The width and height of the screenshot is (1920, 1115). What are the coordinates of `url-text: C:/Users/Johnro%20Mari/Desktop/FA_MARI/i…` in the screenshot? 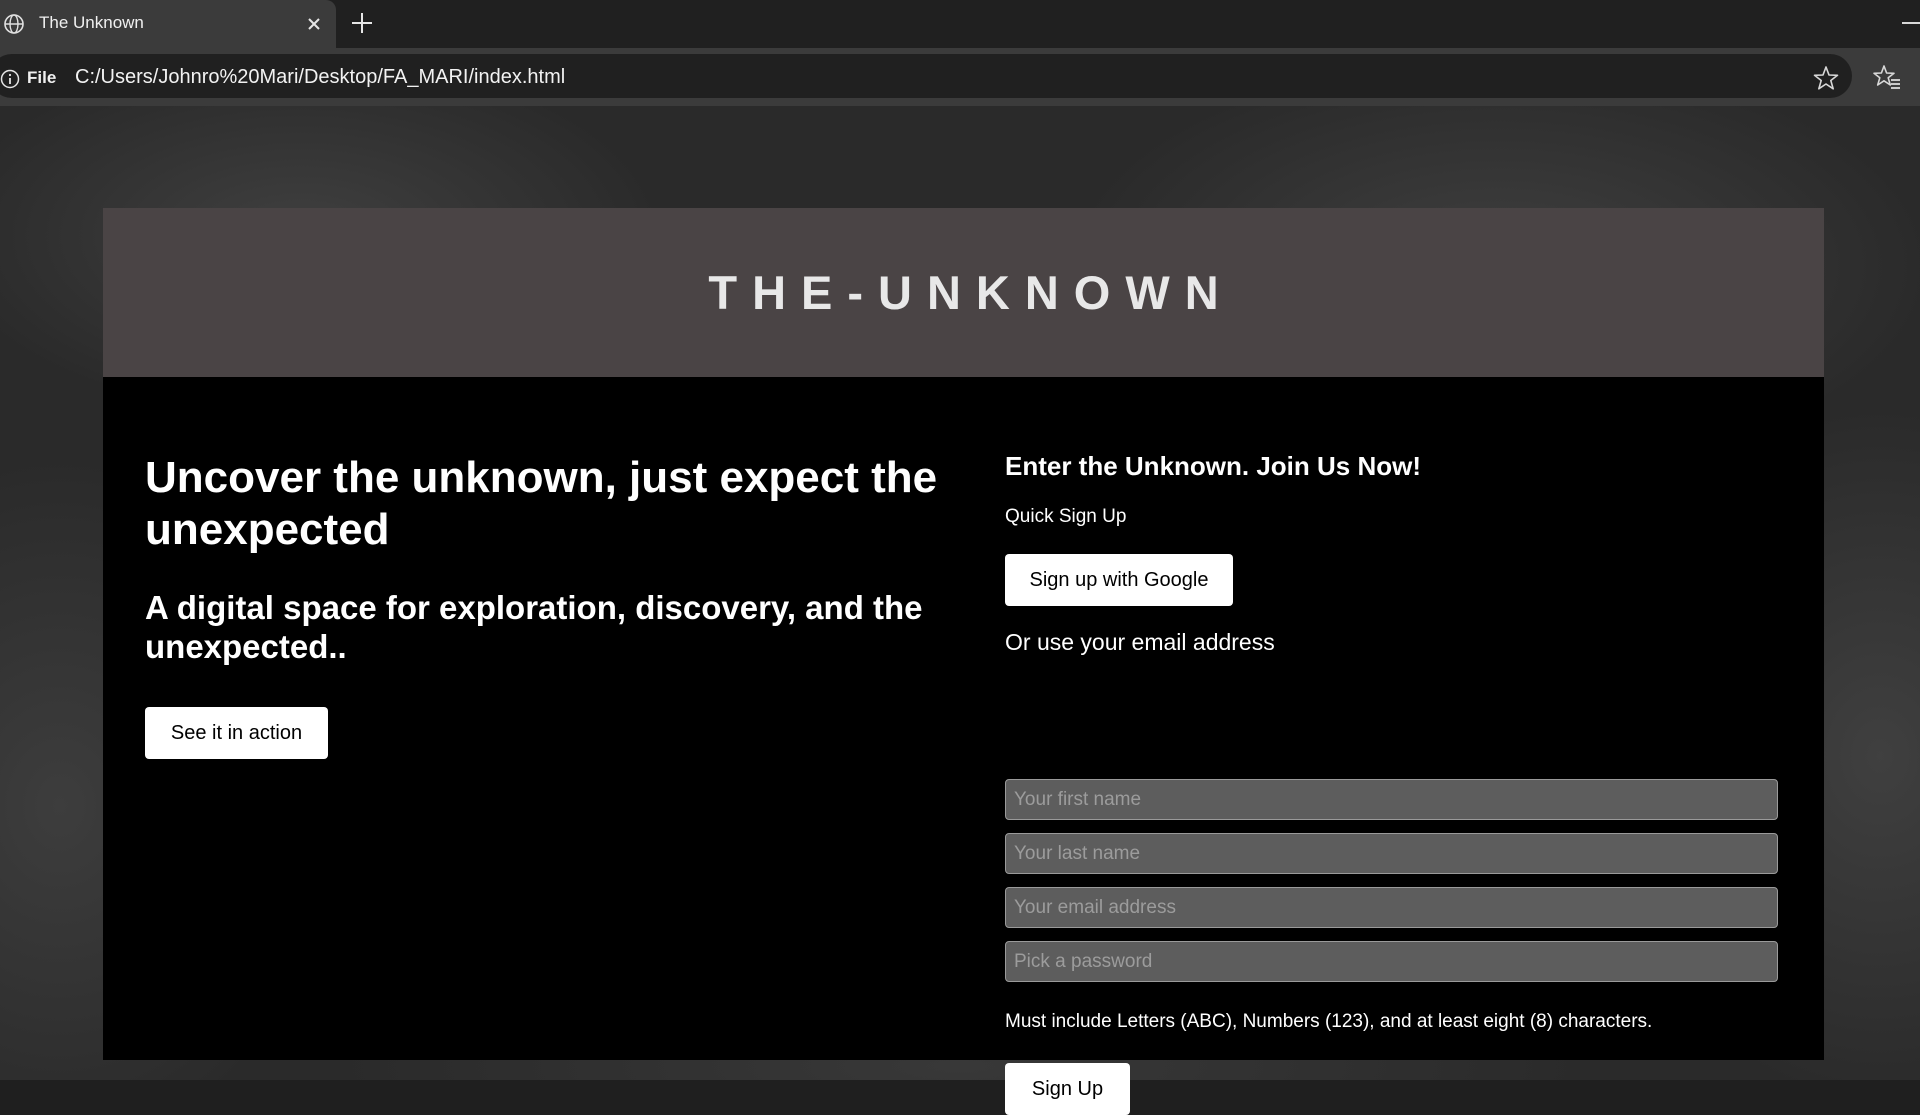 It's located at (320, 77).